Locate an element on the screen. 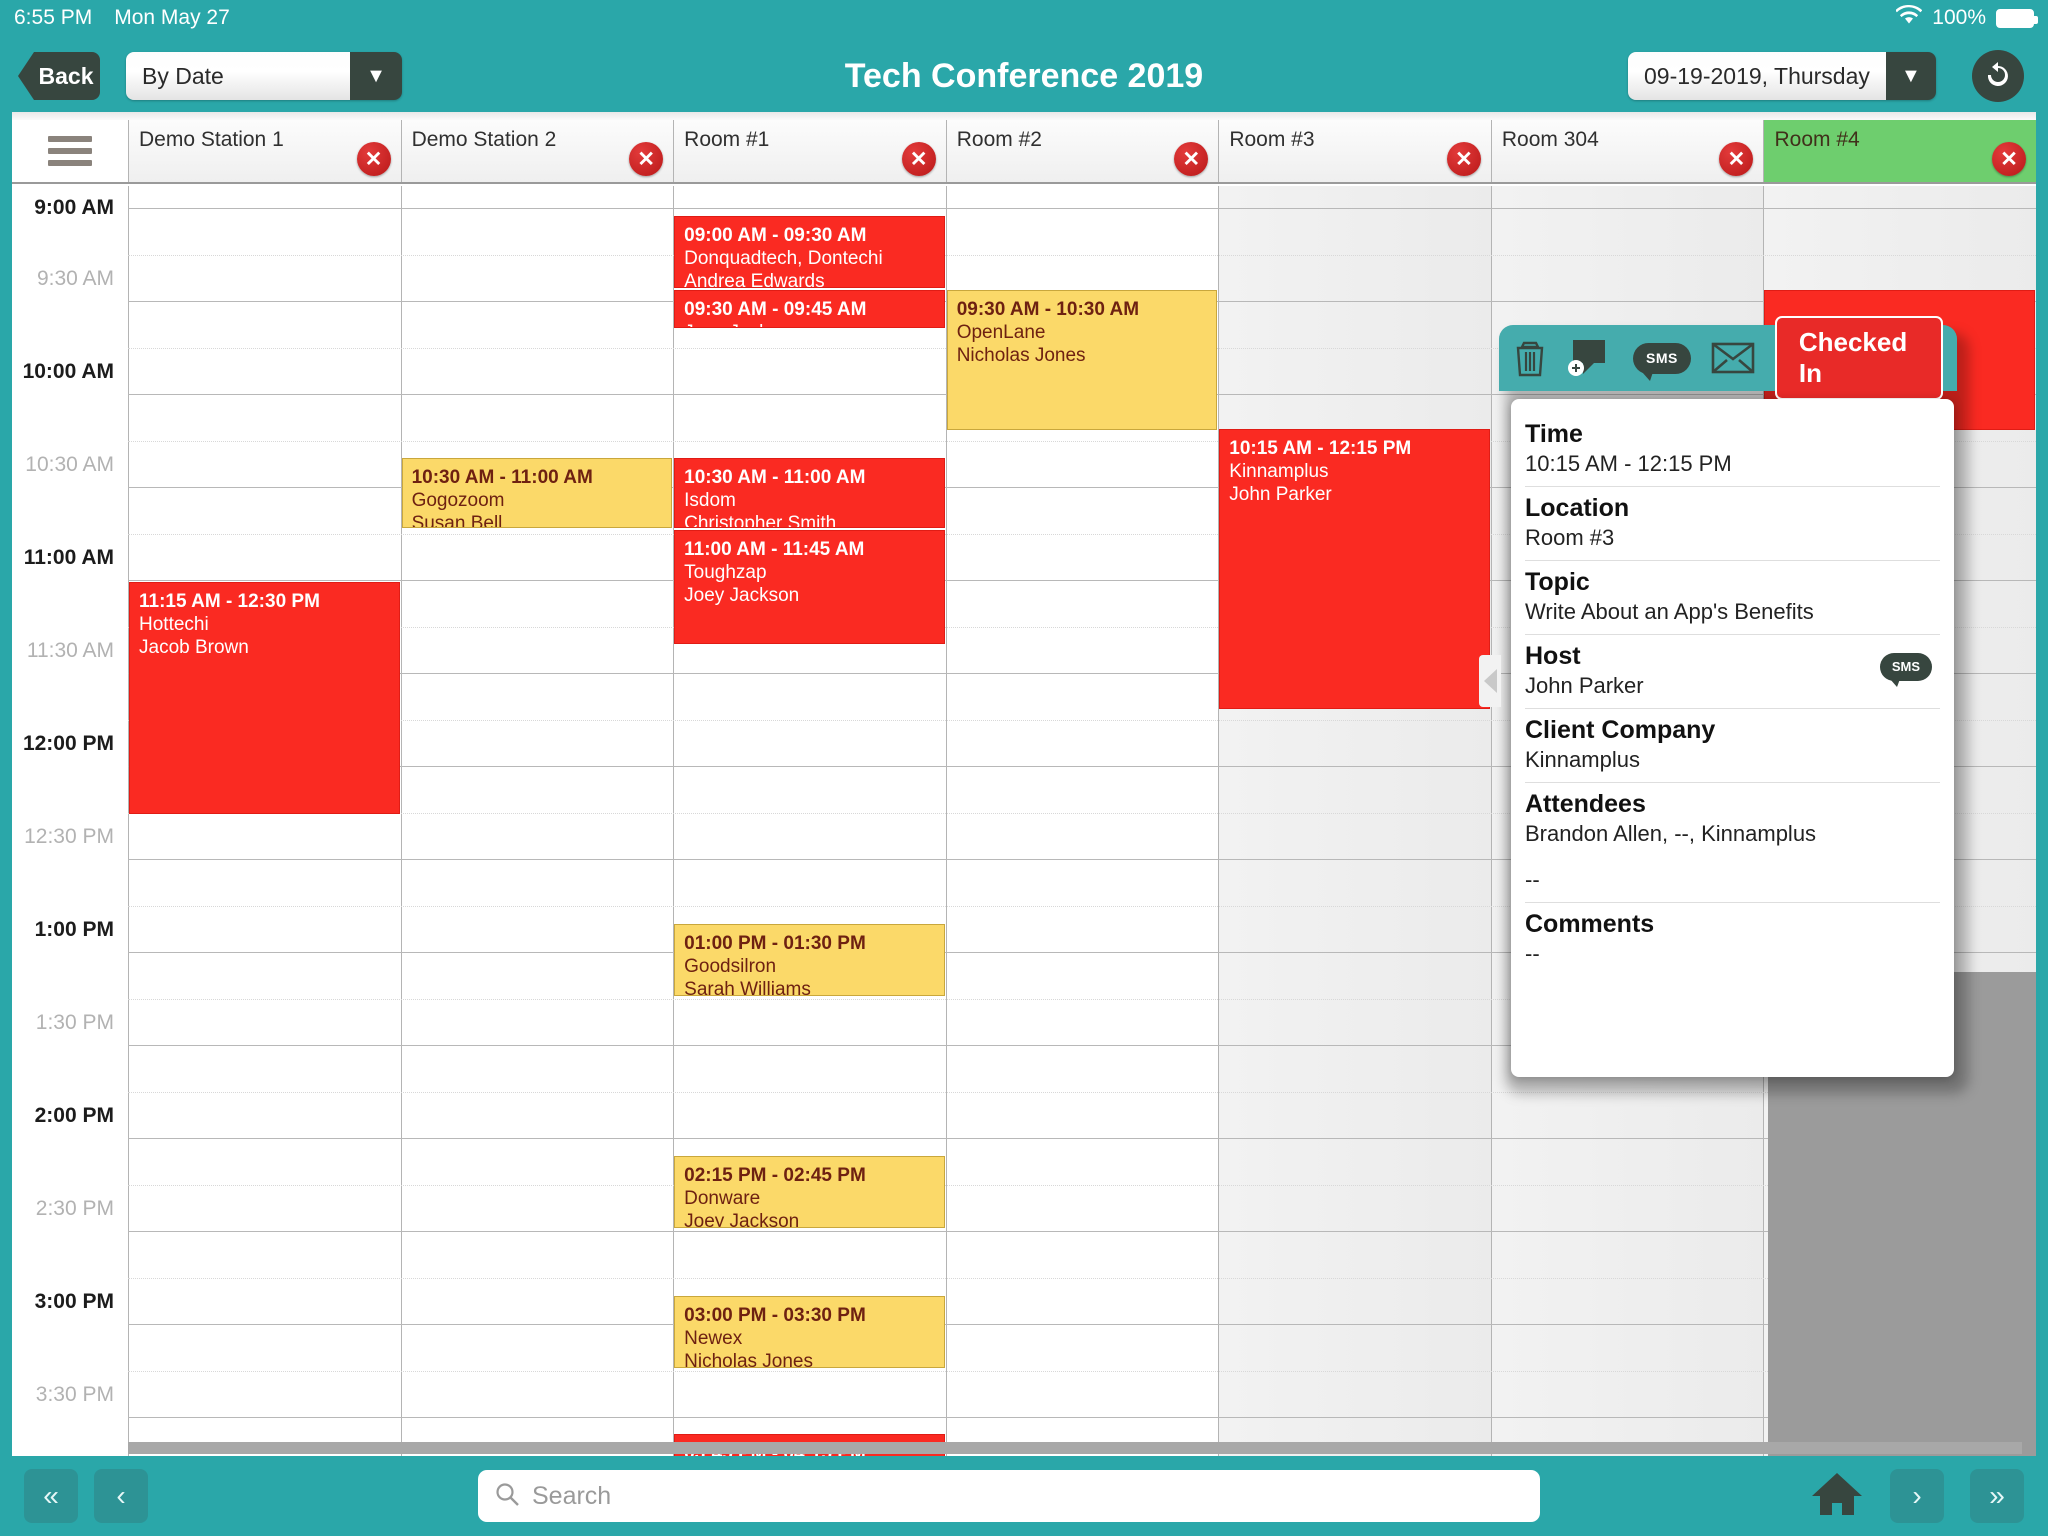  status-badge: Checked In is located at coordinates (1858, 358).